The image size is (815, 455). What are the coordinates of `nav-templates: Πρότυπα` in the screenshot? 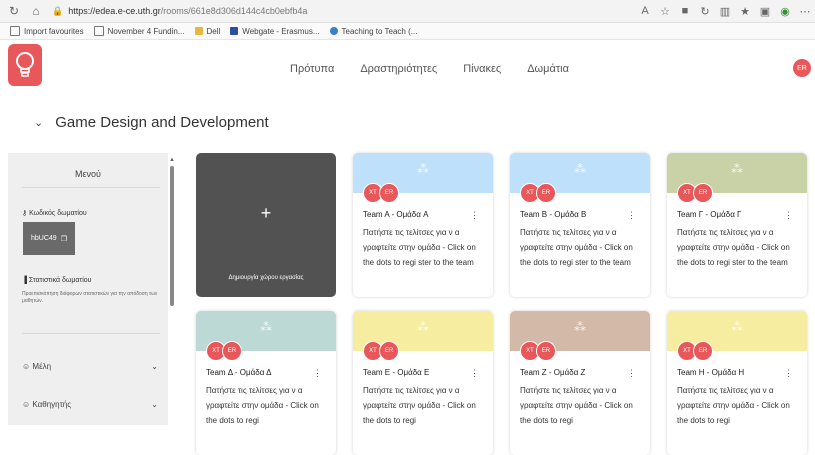 It's located at (312, 69).